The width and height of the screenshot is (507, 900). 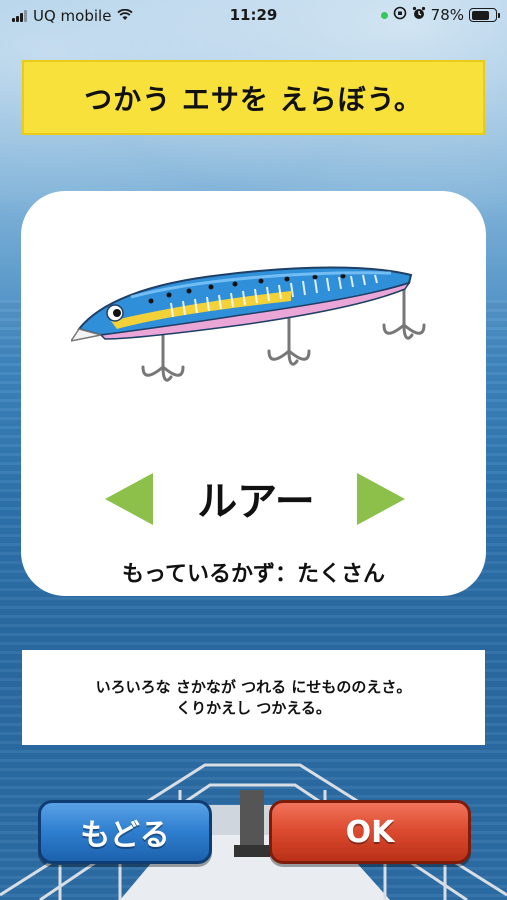 I want to click on battery-percent: 78%, so click(x=447, y=15).